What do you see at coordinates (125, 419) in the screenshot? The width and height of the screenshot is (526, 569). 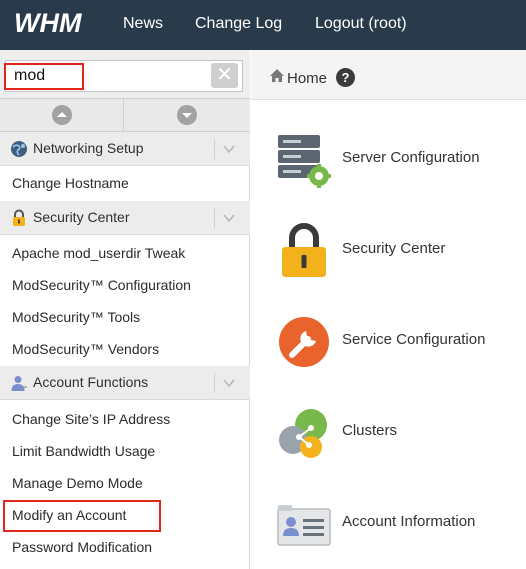 I see `sidebar-item-change-site-ip: Change Site’s IP Address` at bounding box center [125, 419].